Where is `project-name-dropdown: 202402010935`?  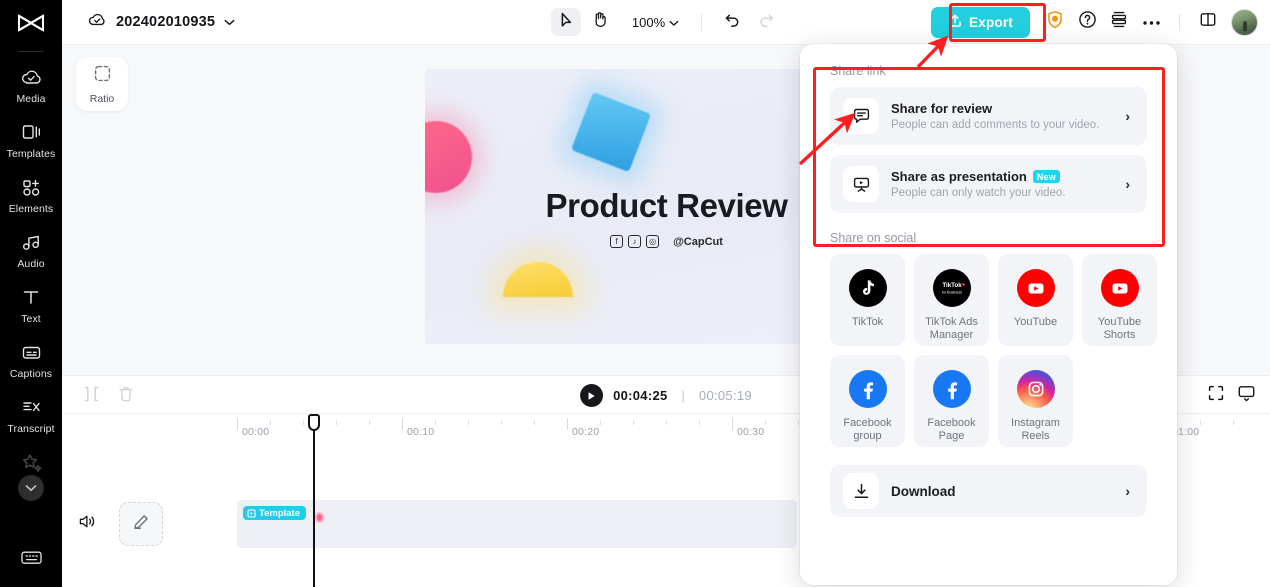
project-name-dropdown: 202402010935 is located at coordinates (161, 22).